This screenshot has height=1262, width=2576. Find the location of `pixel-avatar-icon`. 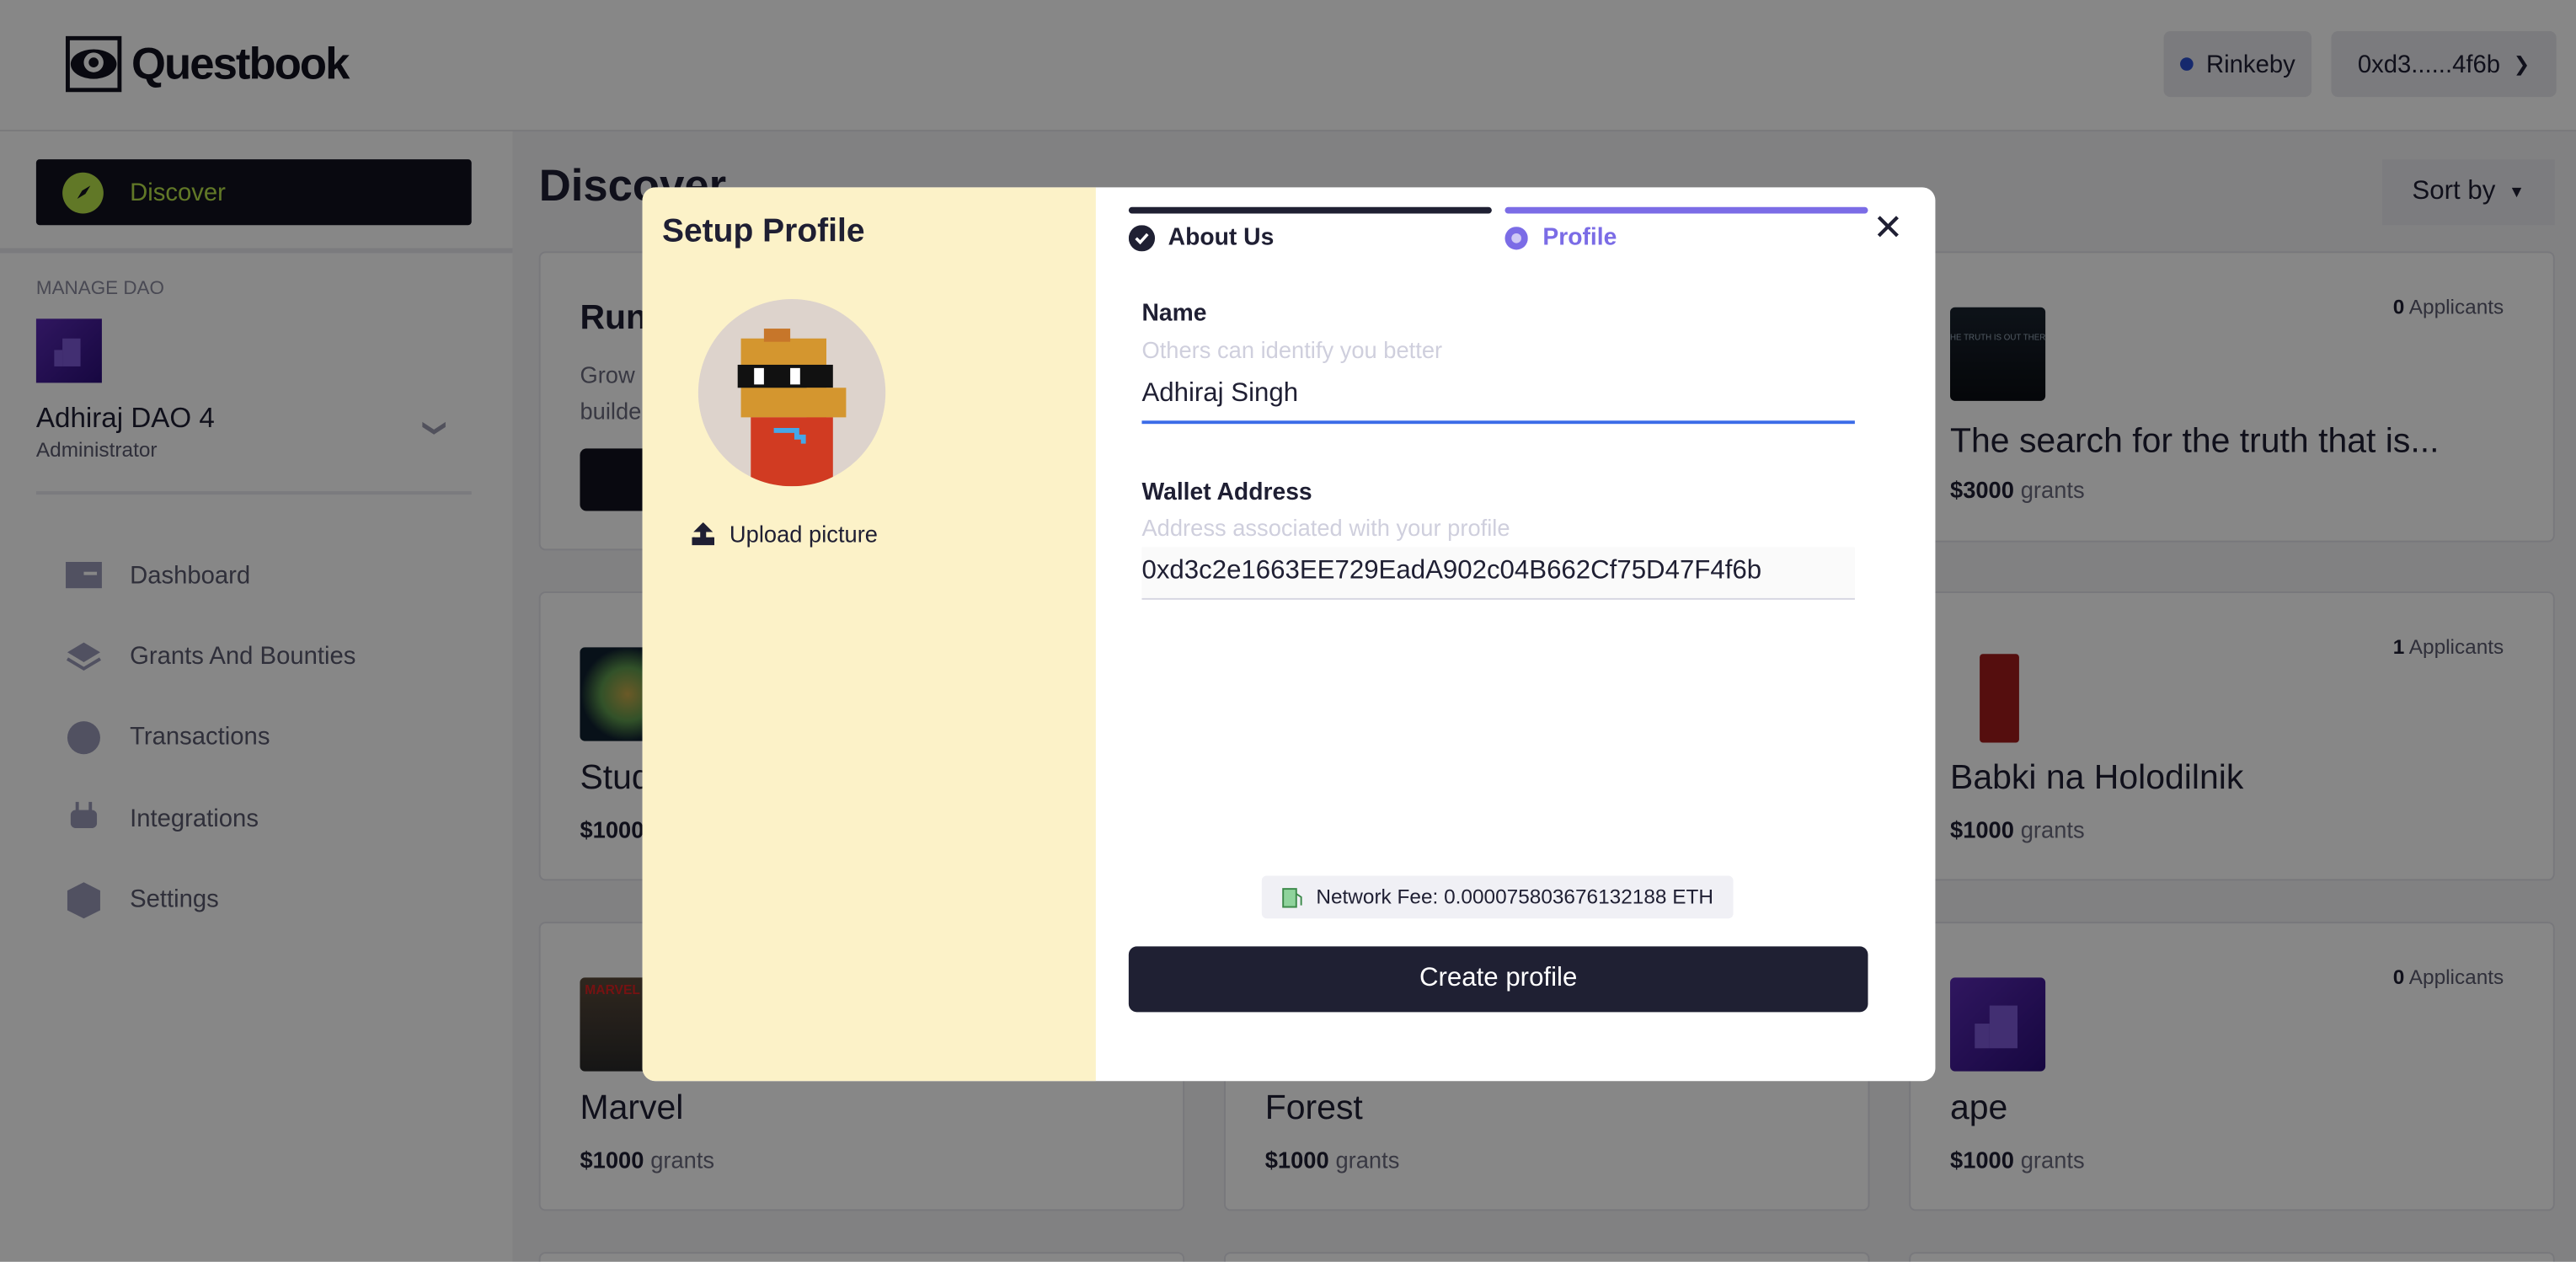

pixel-avatar-icon is located at coordinates (792, 408).